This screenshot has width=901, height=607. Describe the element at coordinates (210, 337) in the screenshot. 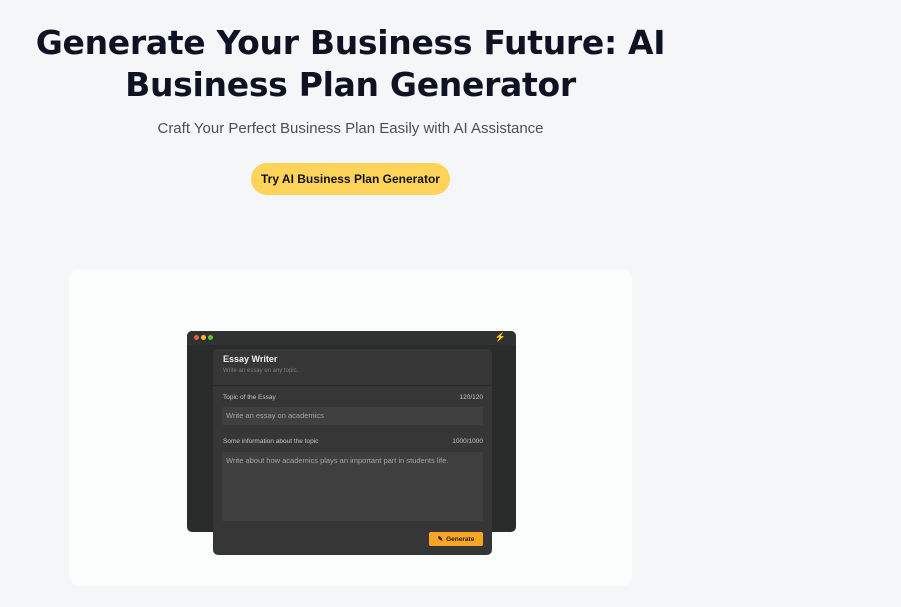

I see `window-maximize-dot` at that location.